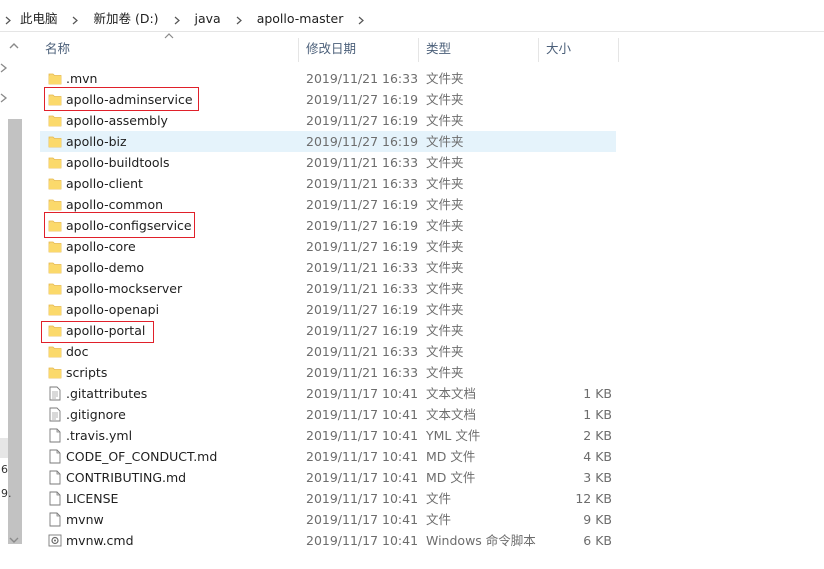  What do you see at coordinates (597, 477) in the screenshot?
I see `file-size: 3 KB` at bounding box center [597, 477].